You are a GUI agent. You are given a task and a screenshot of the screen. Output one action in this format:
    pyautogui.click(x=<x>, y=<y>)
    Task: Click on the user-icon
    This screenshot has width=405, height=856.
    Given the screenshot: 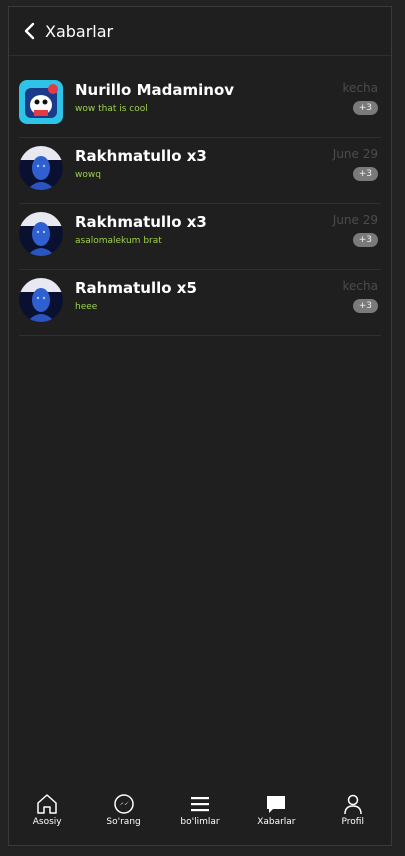 What is the action you would take?
    pyautogui.click(x=353, y=804)
    